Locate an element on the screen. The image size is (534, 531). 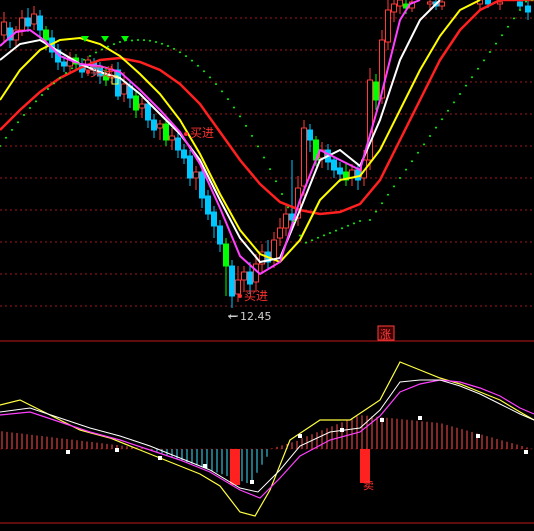
buy-label-1: 买进 is located at coordinates (102, 72).